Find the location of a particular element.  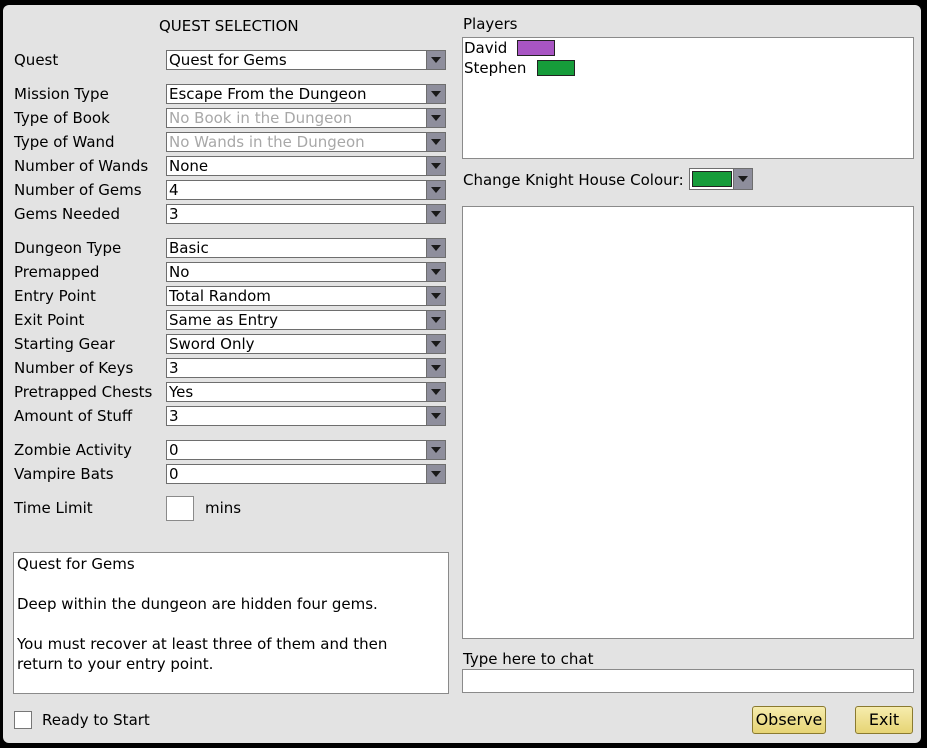

field-value: Yes is located at coordinates (181, 392).